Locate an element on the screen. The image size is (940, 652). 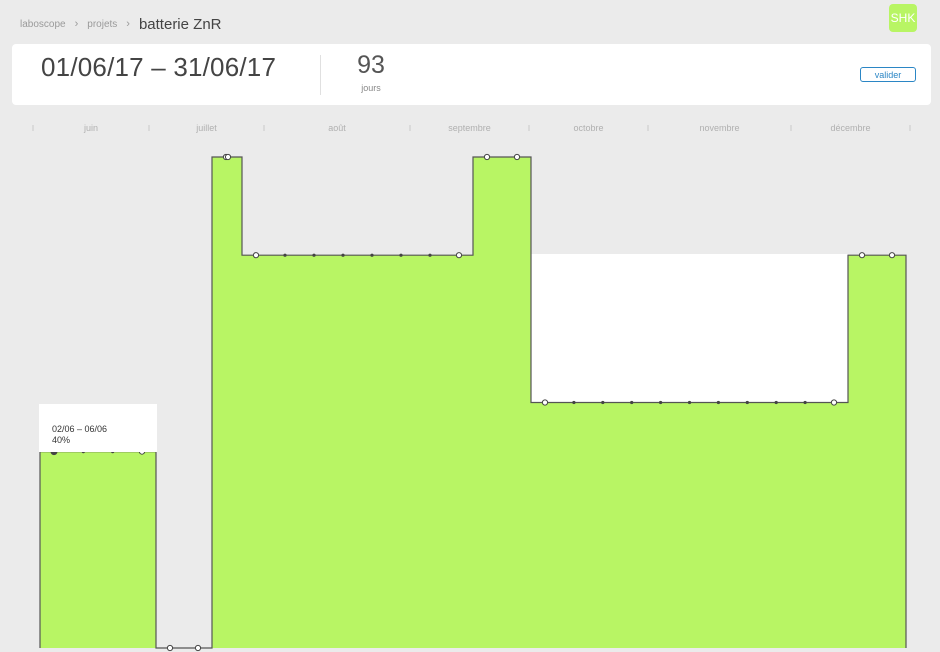
tooltip: 02/06 – 06/06 40% is located at coordinates (98, 428).